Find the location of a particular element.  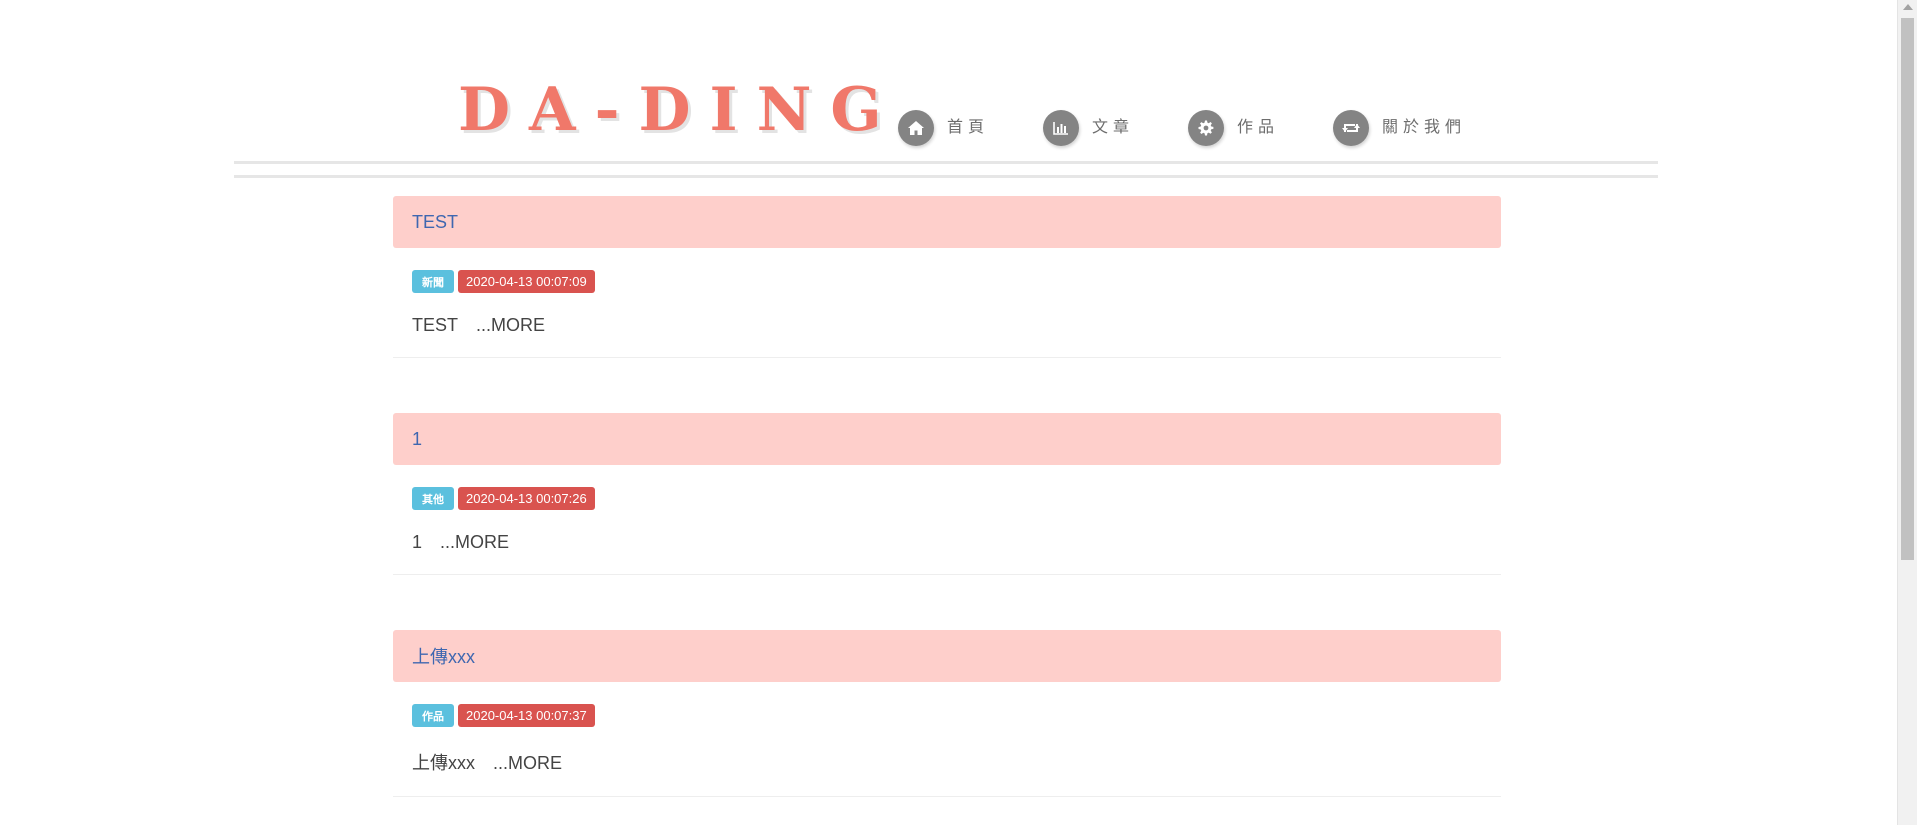

vertical-scrollbar is located at coordinates (1907, 412).